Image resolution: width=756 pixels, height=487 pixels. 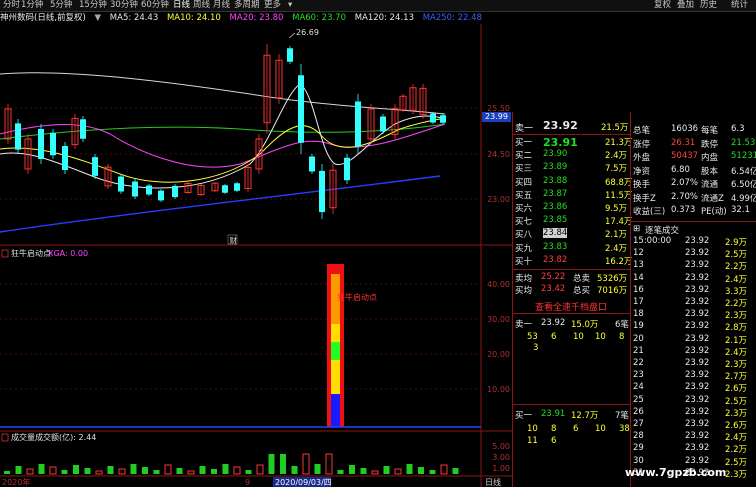 What do you see at coordinates (560, 125) in the screenshot?
I see `sell1-price: 23.92` at bounding box center [560, 125].